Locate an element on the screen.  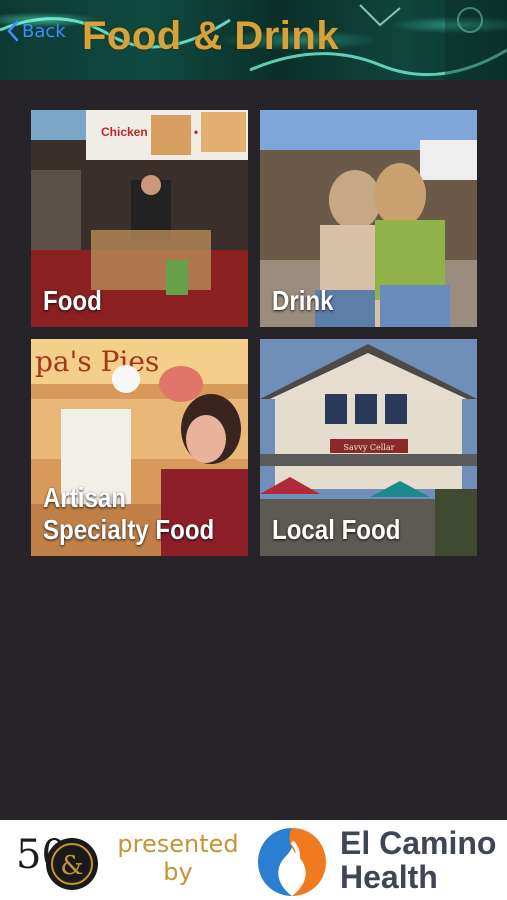
fifty-anniversary-logo: 50 & is located at coordinates (57, 861).